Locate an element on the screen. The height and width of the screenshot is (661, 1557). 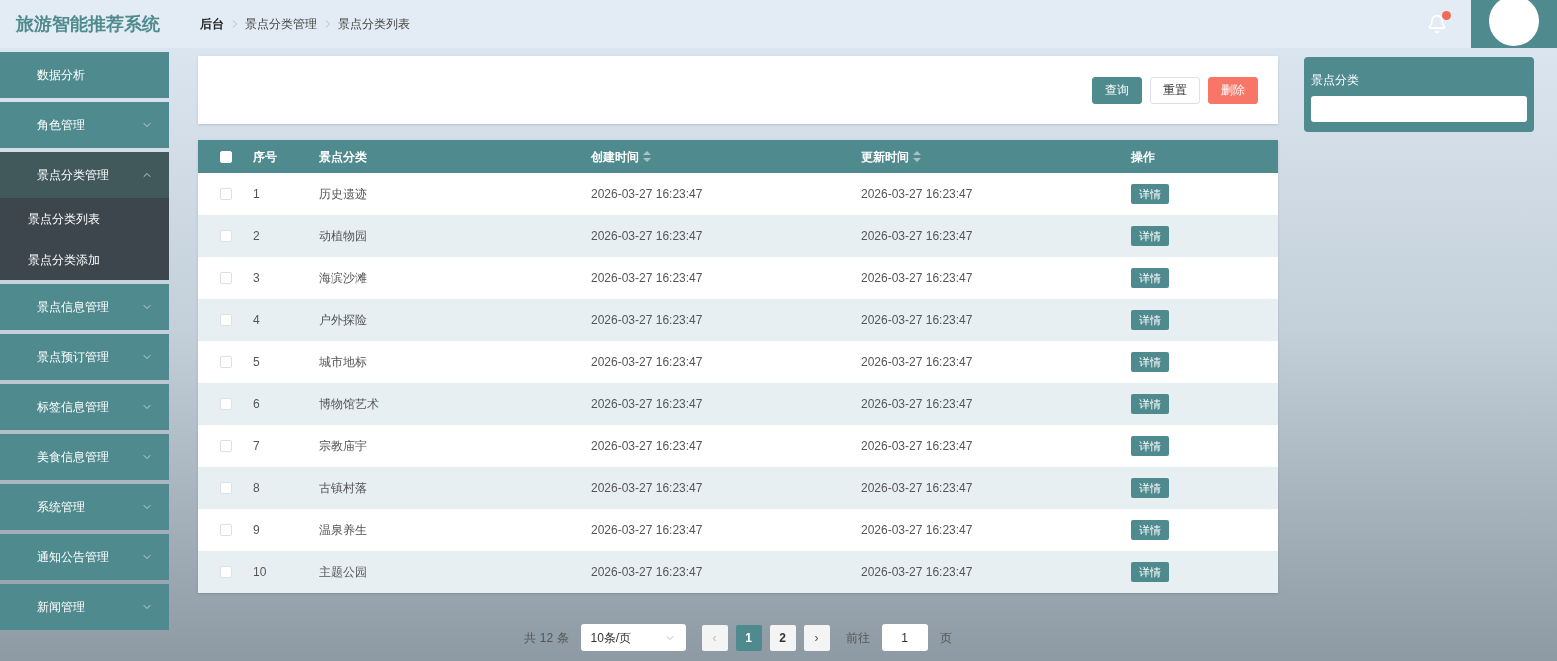
table-cell: 海滨沙滩 is located at coordinates (343, 278).